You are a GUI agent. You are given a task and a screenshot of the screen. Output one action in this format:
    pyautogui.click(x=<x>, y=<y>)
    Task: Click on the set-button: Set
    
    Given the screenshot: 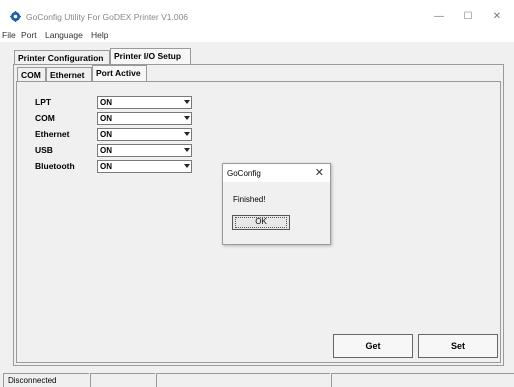 What is the action you would take?
    pyautogui.click(x=458, y=346)
    